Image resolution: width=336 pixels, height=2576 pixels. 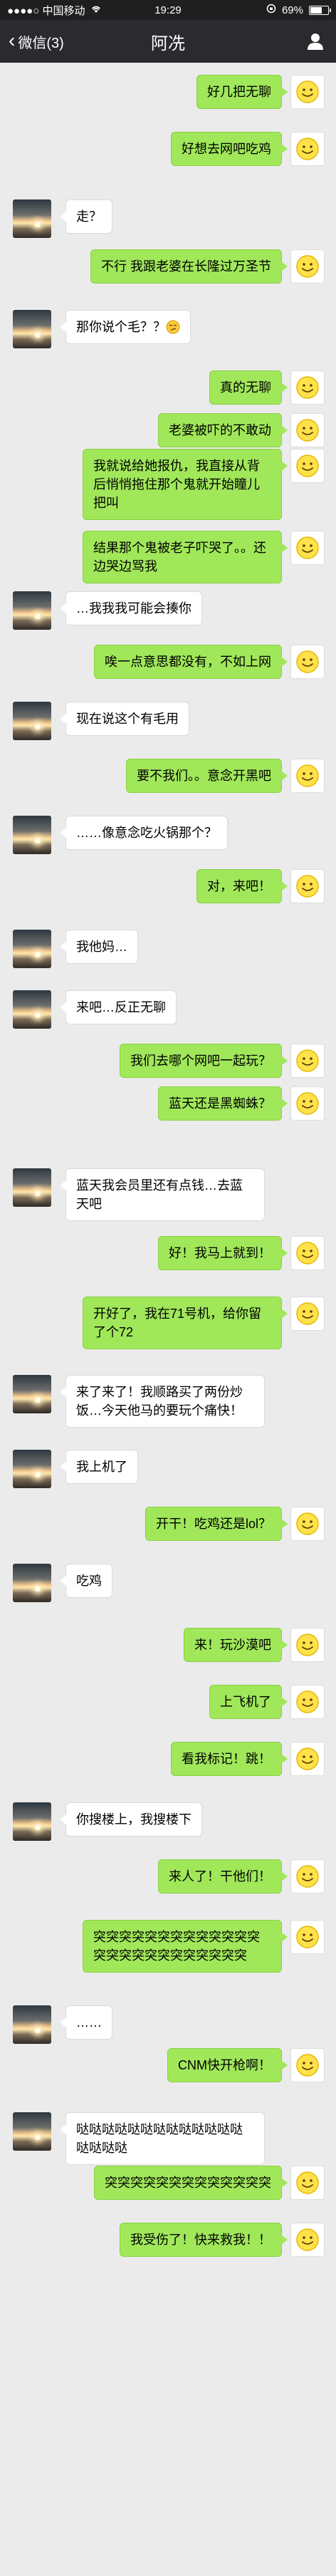 I want to click on received-message-bubble: 我上机了, so click(x=99, y=1467).